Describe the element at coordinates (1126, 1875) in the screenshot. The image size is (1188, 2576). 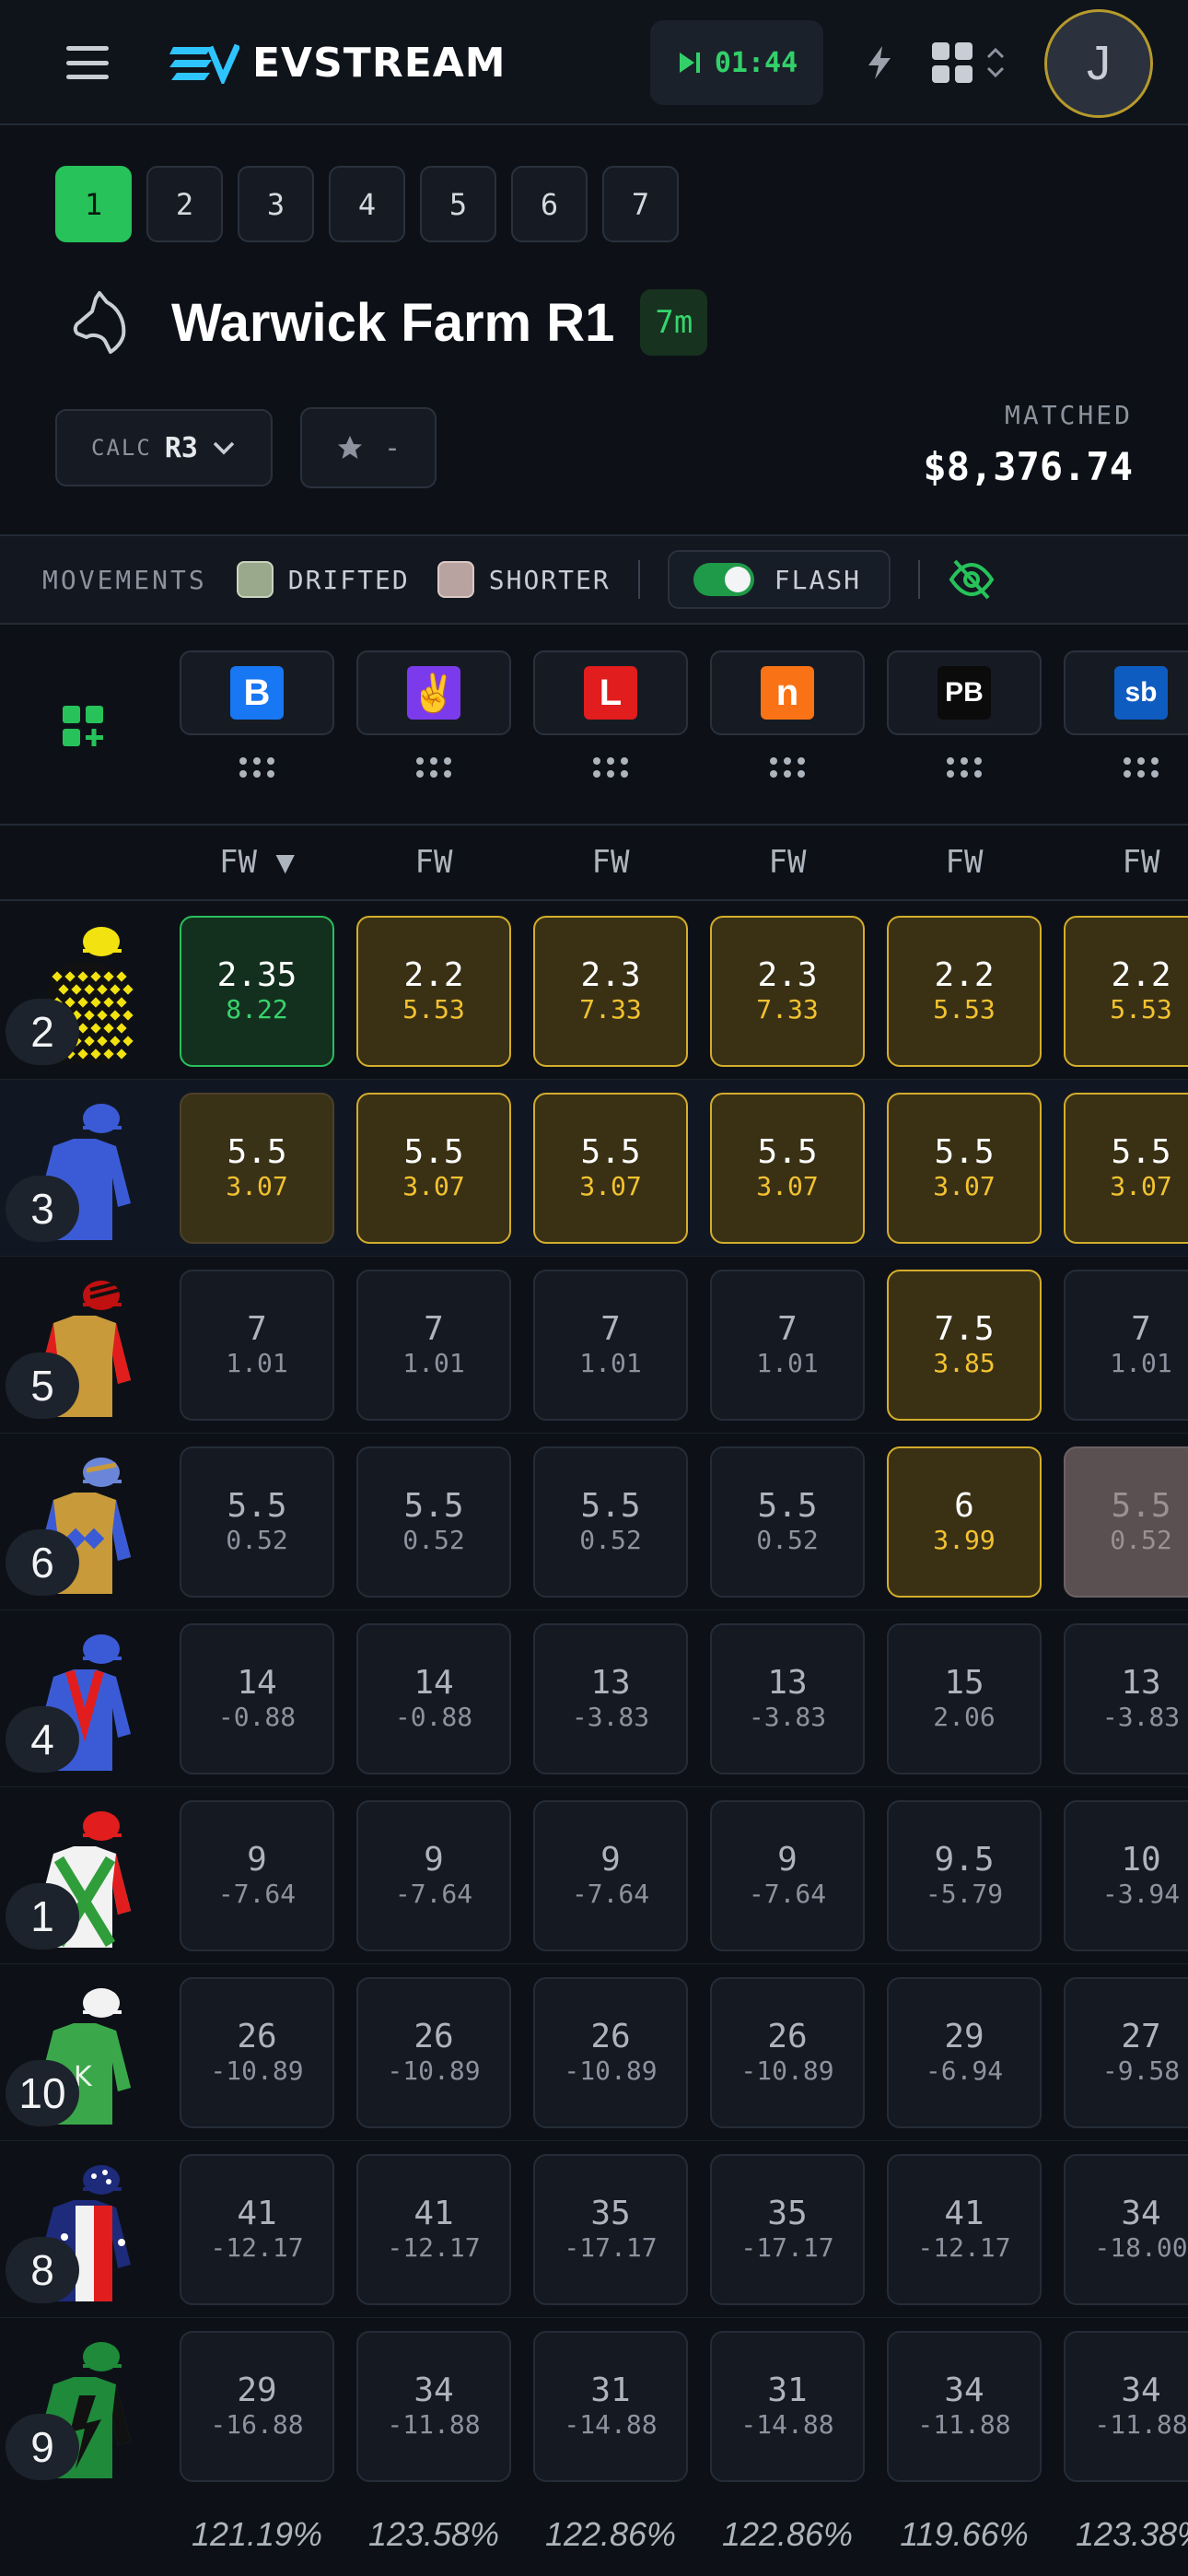
I see `odds-cell: 10 -3.94` at that location.